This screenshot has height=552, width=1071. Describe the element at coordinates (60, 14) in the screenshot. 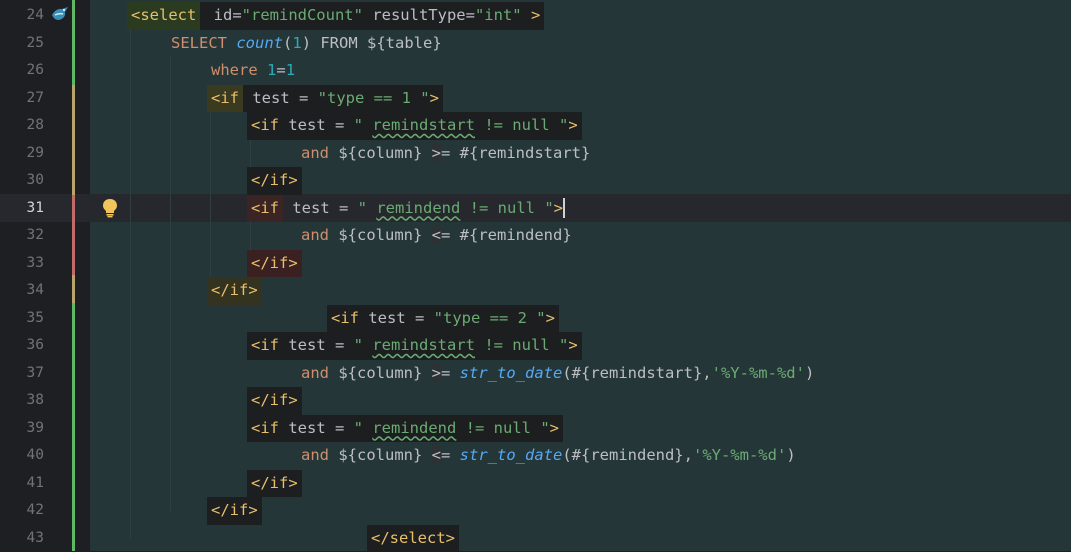

I see `bird-icon` at that location.